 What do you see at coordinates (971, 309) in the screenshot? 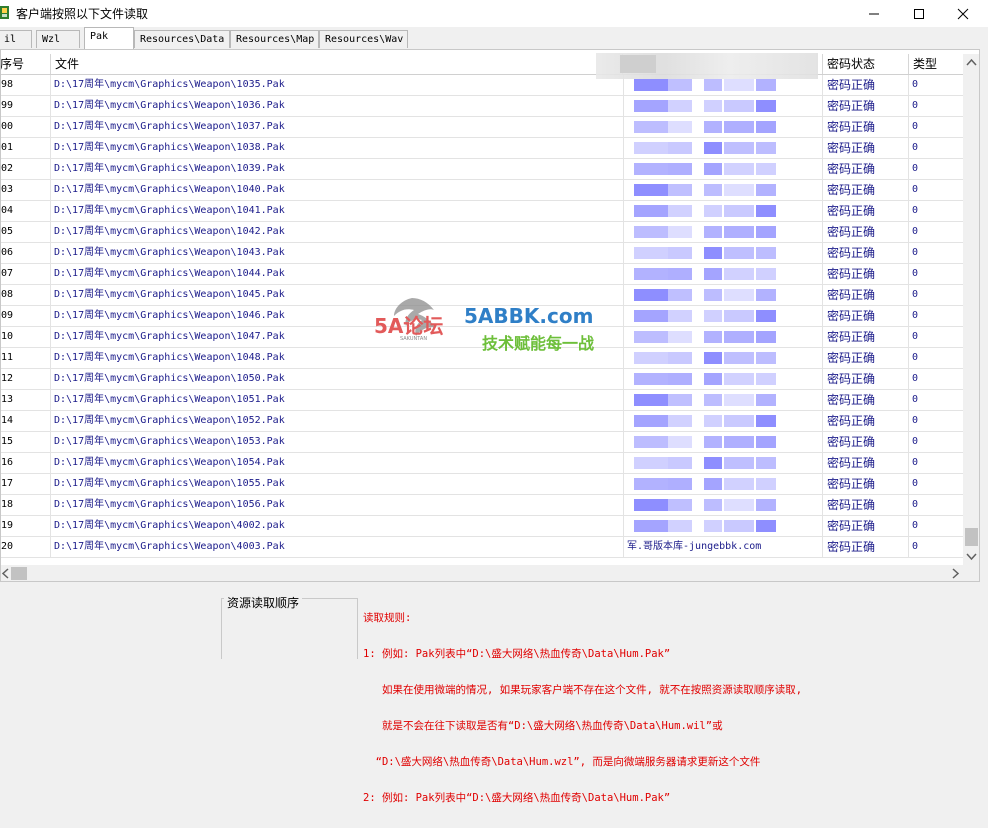
I see `vertical-scrollbar` at bounding box center [971, 309].